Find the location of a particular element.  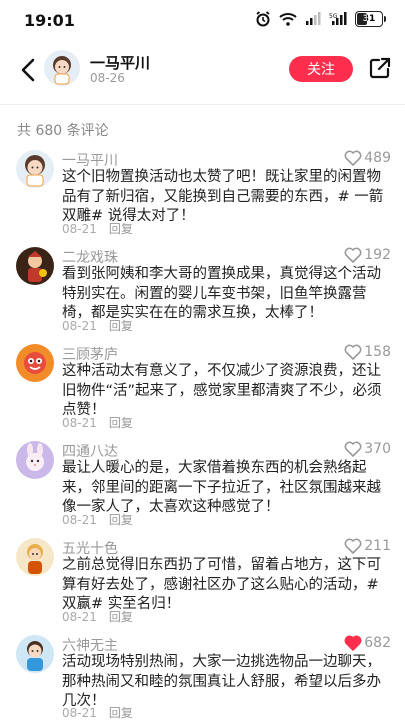

like-button: 370 is located at coordinates (367, 449).